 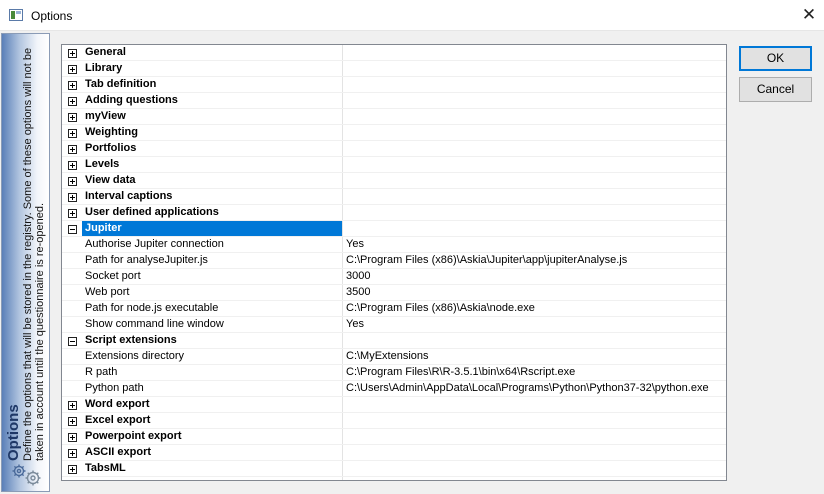 I want to click on property-name: Python path, so click(x=114, y=388).